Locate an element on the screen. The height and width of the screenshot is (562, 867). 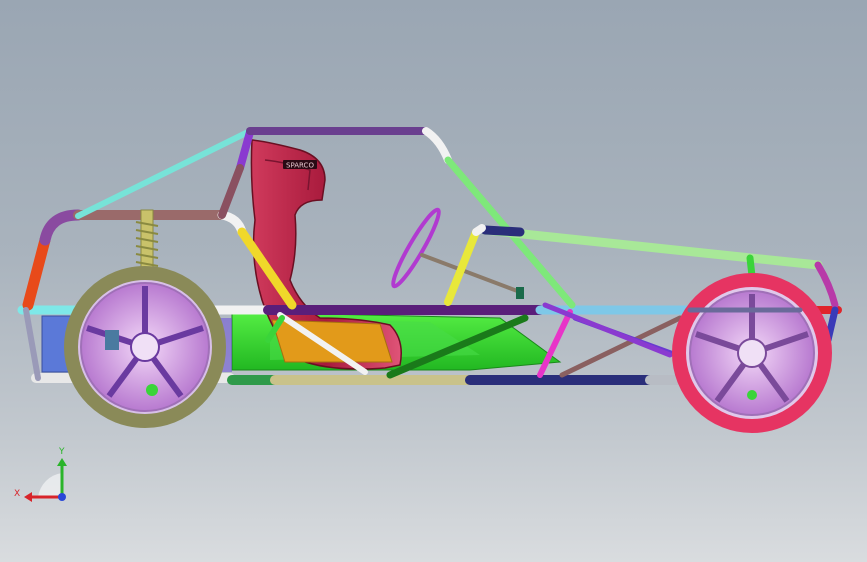
front-nose-hoop-purple is located at coordinates (61, 227).